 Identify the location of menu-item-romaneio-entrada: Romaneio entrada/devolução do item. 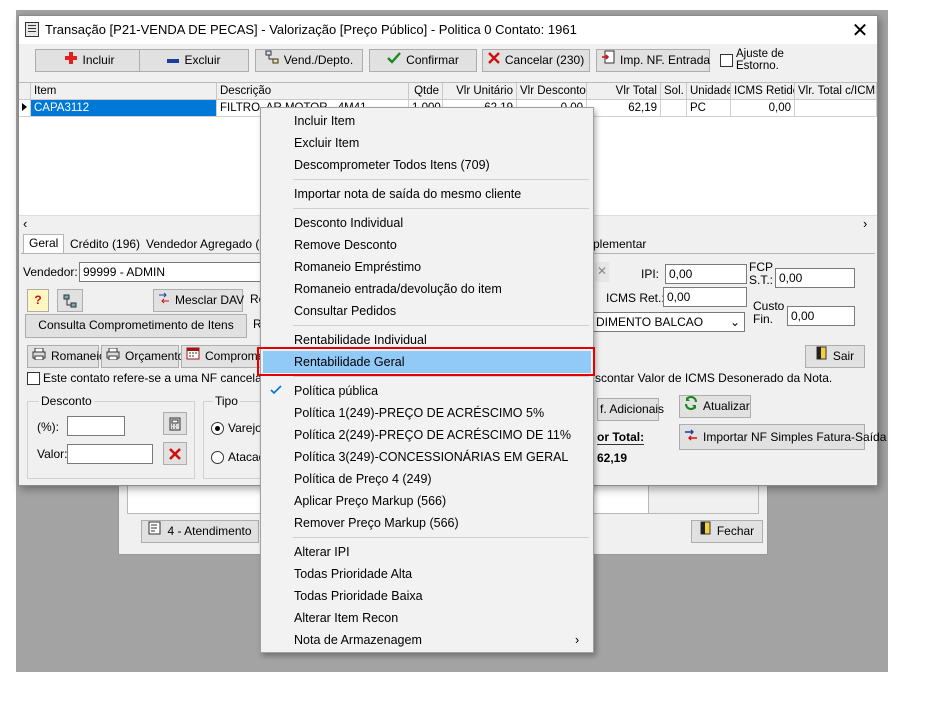
(427, 289).